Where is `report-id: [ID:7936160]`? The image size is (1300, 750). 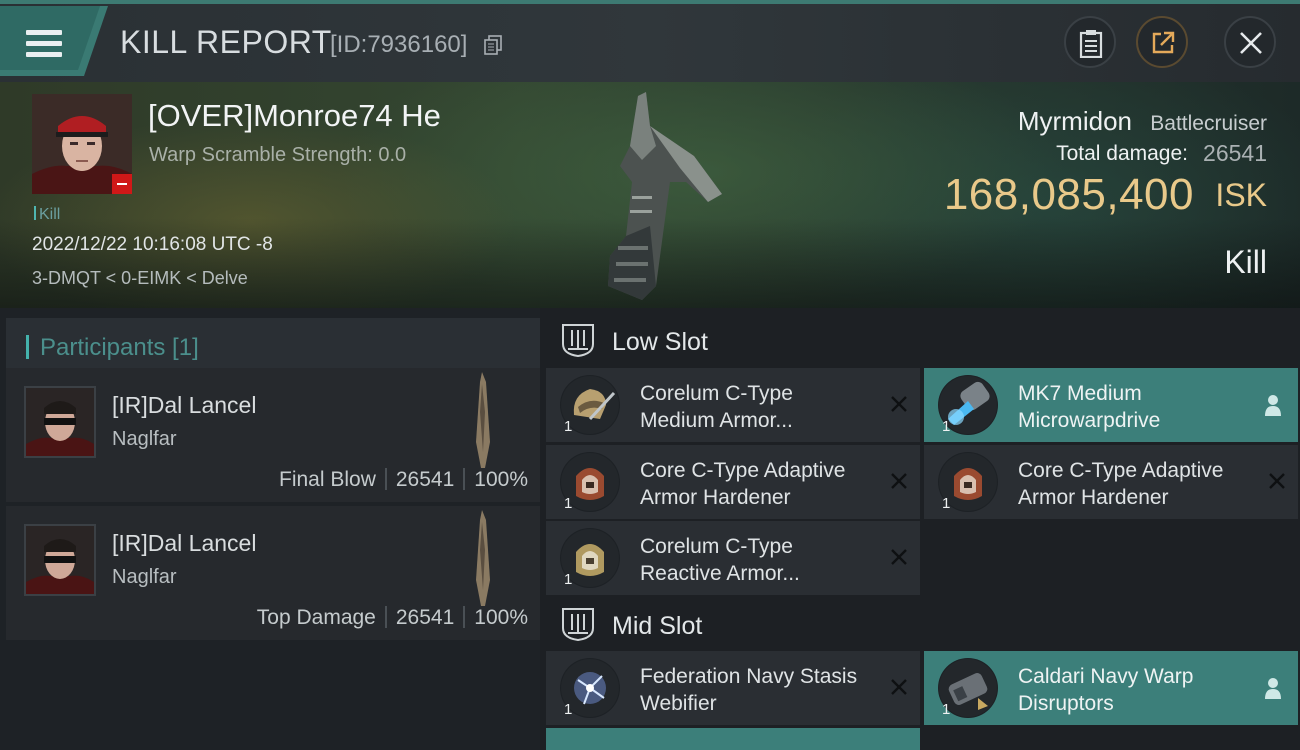 report-id: [ID:7936160] is located at coordinates (399, 44).